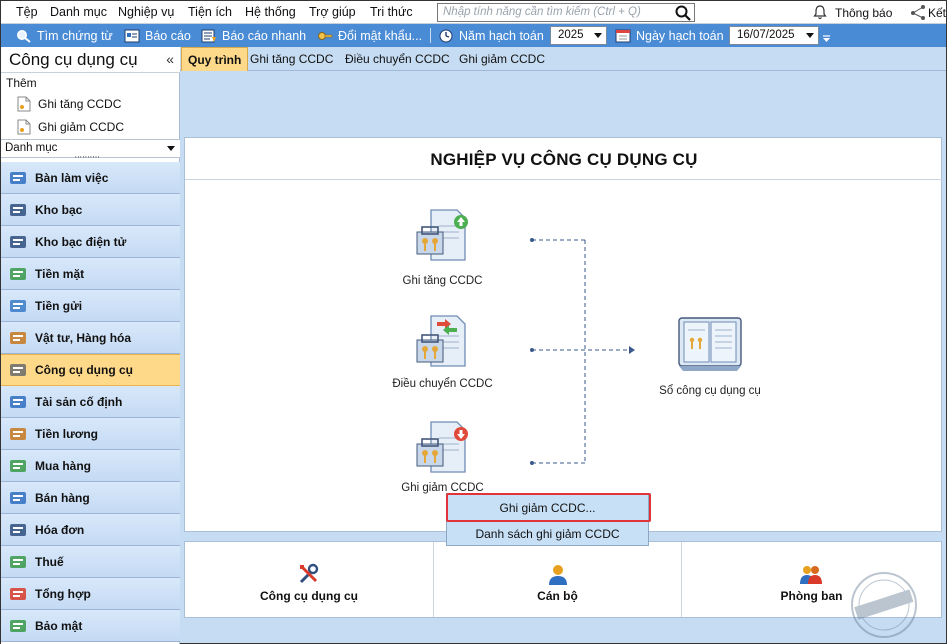 This screenshot has width=947, height=644. What do you see at coordinates (442, 281) in the screenshot?
I see `increase-tools-label: Ghi tăng CCDC` at bounding box center [442, 281].